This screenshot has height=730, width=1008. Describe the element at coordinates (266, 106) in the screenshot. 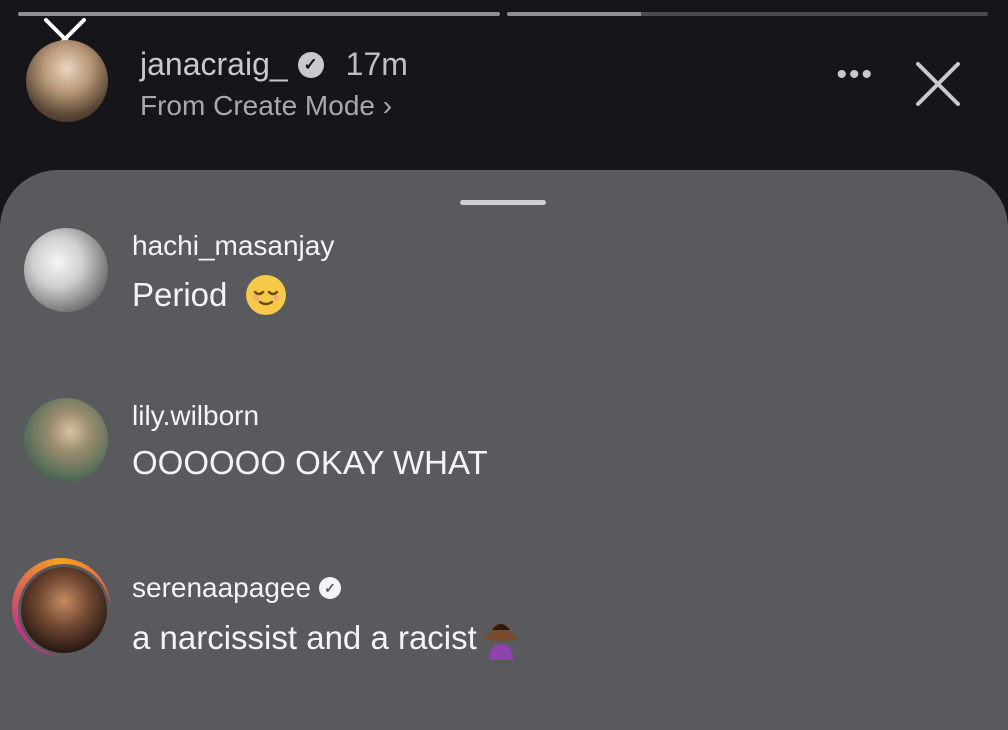

I see `story-subtitle-link: From Create Mode ›` at that location.